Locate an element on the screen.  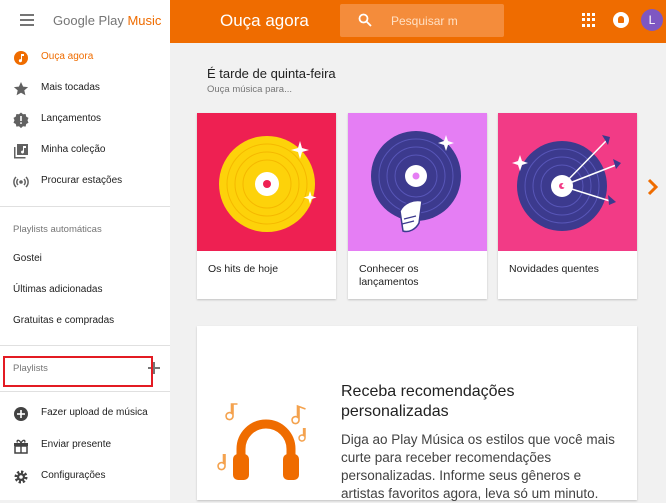
greeting-title: É tarde de quinta-feira is located at coordinates (271, 73).